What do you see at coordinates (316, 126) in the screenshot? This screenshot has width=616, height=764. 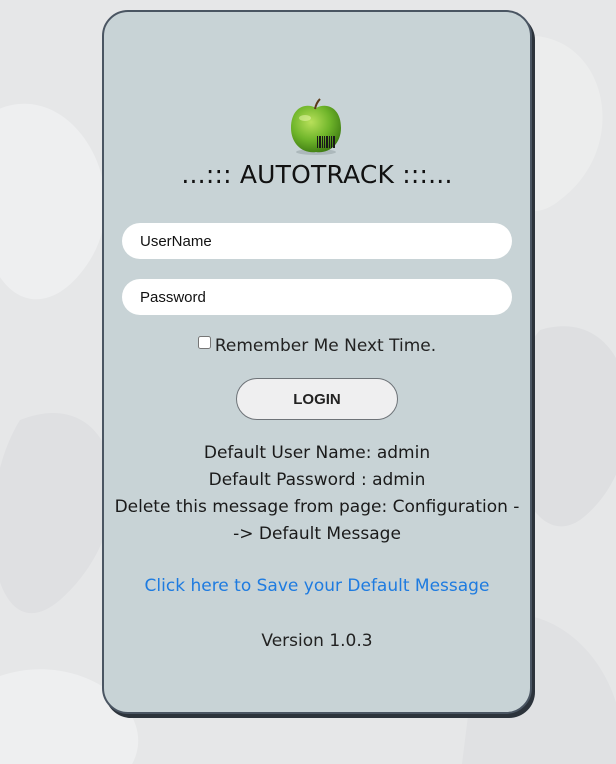 I see `green-apple-barcode-icon` at bounding box center [316, 126].